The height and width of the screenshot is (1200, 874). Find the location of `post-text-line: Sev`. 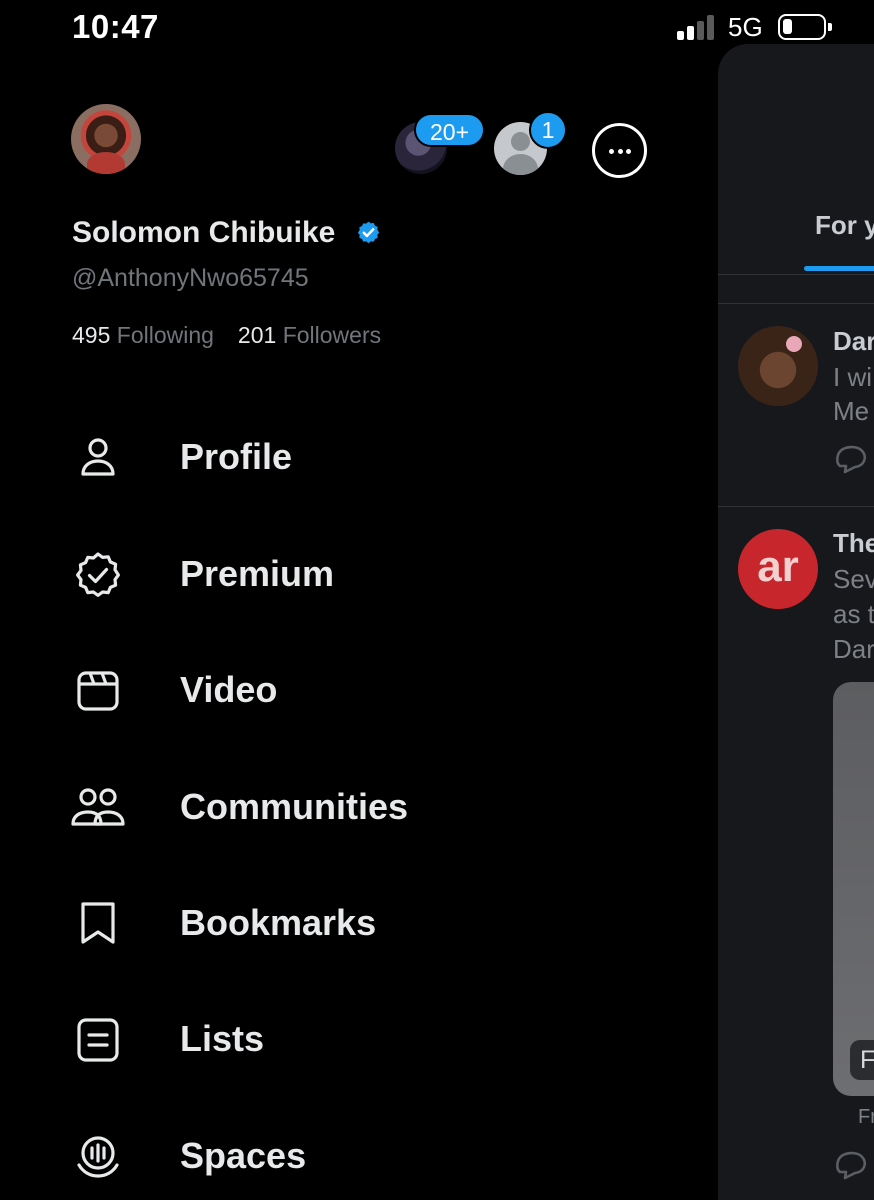

post-text-line: Sev is located at coordinates (853, 579).